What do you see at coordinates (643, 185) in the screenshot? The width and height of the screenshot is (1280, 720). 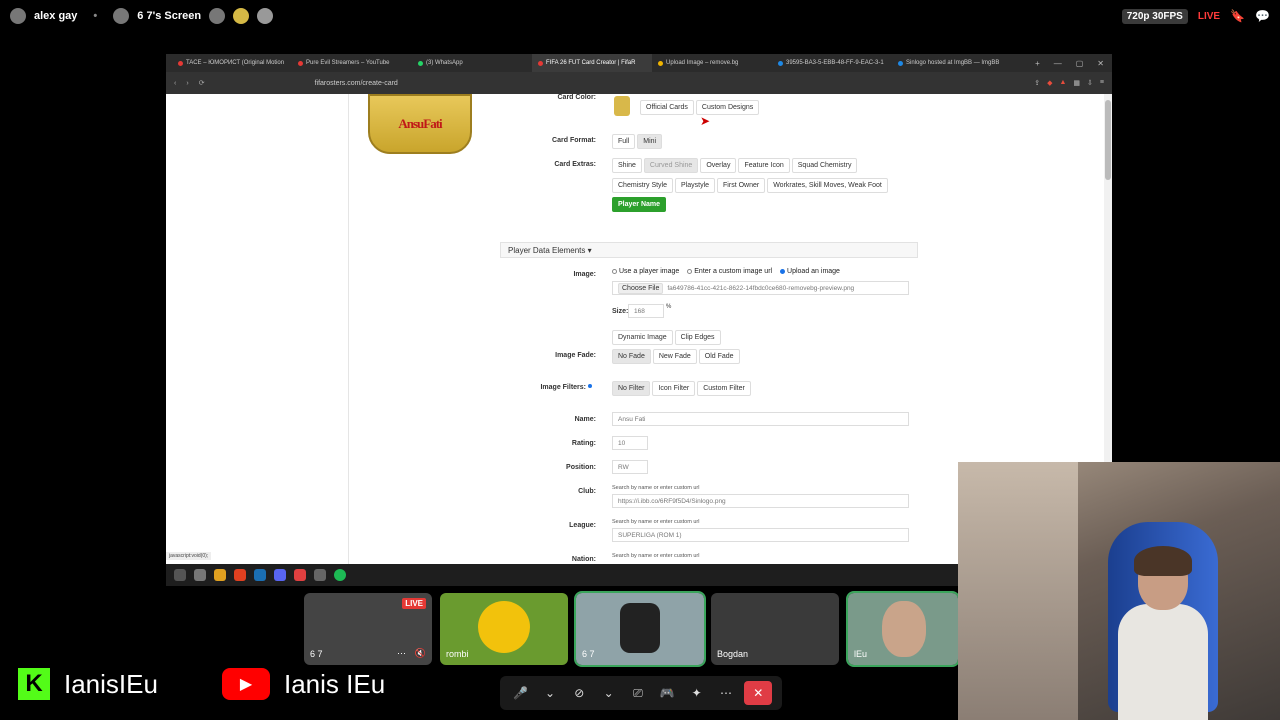 I see `extra-chemistry-style-button: Chemistry Style` at bounding box center [643, 185].